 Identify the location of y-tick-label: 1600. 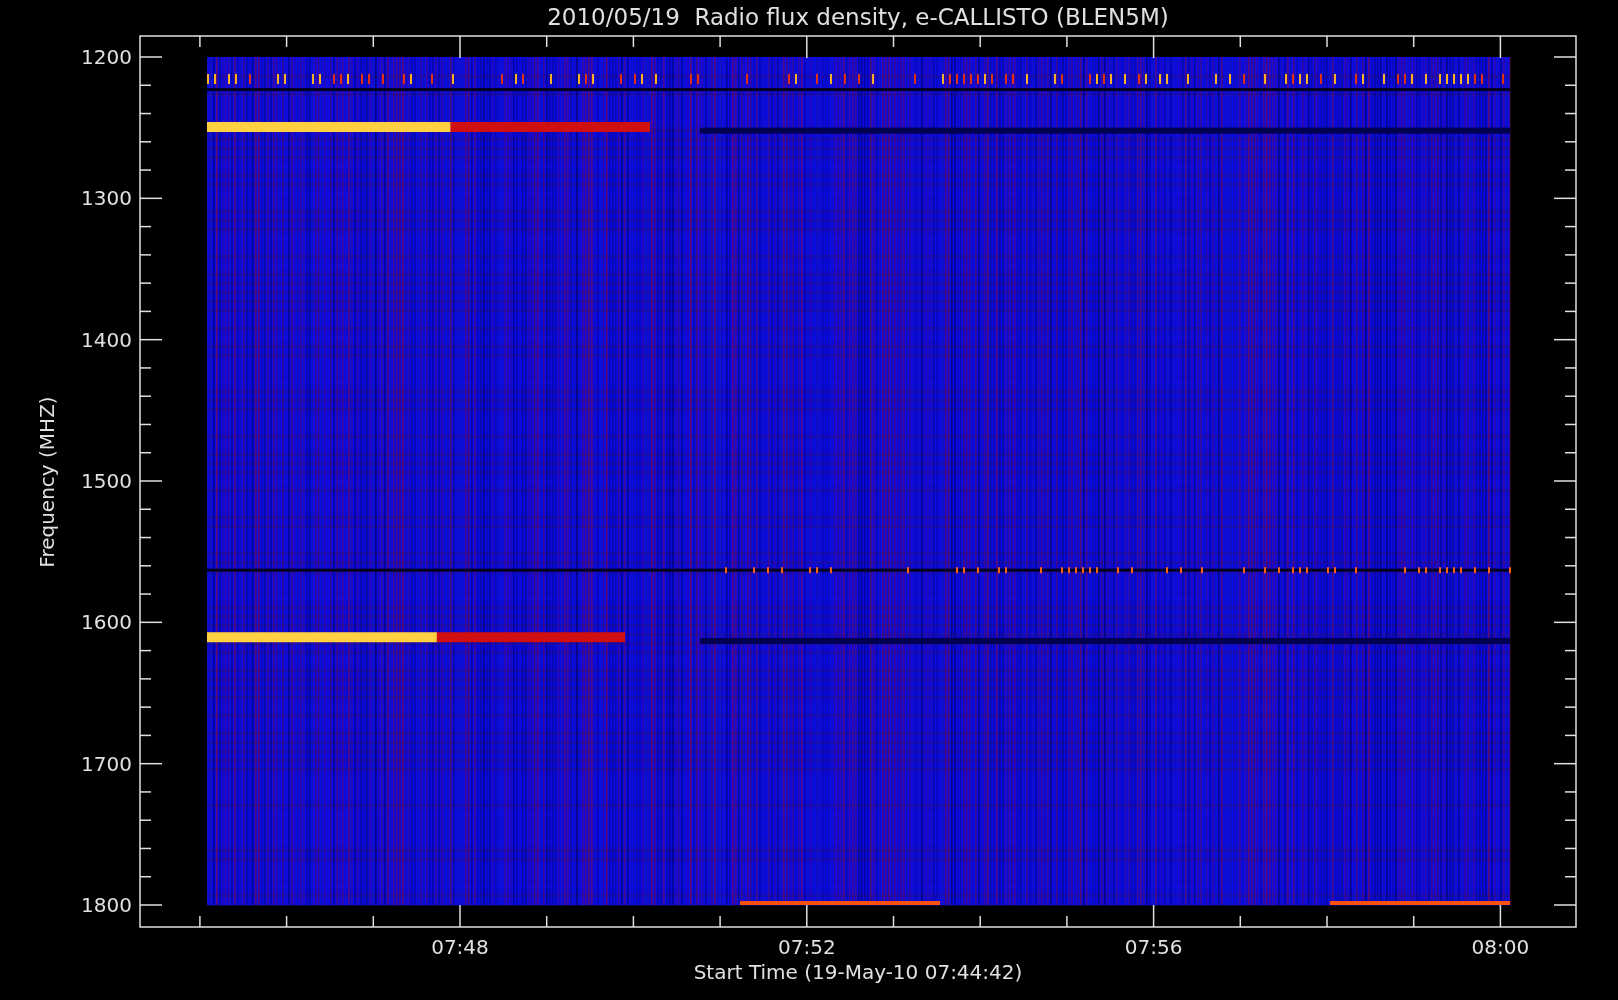
(106, 622).